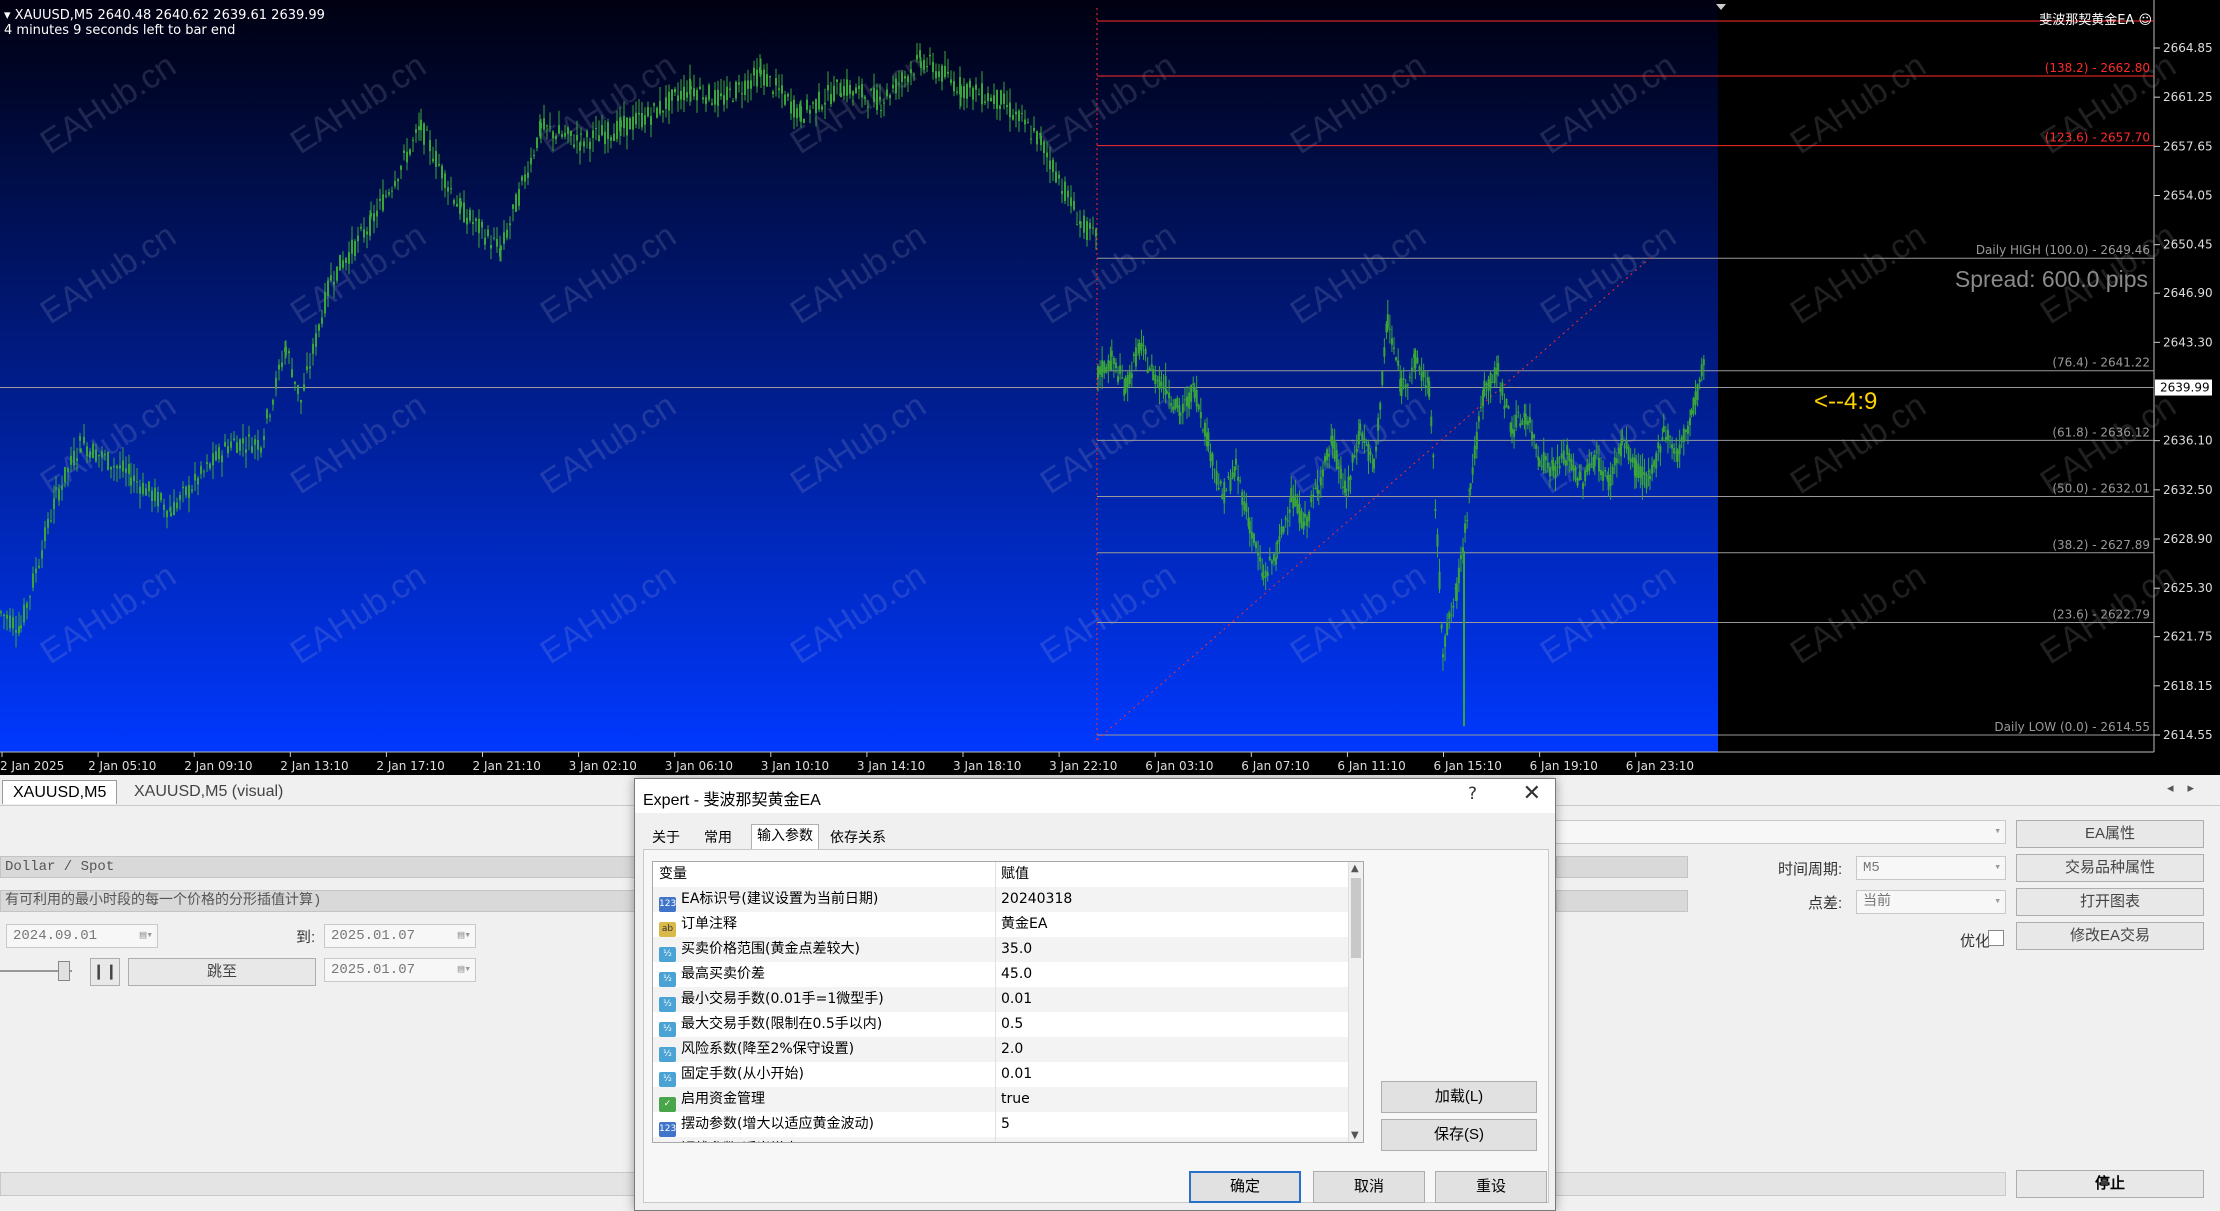 The height and width of the screenshot is (1211, 2220). I want to click on pause-button: ❙❙, so click(105, 972).